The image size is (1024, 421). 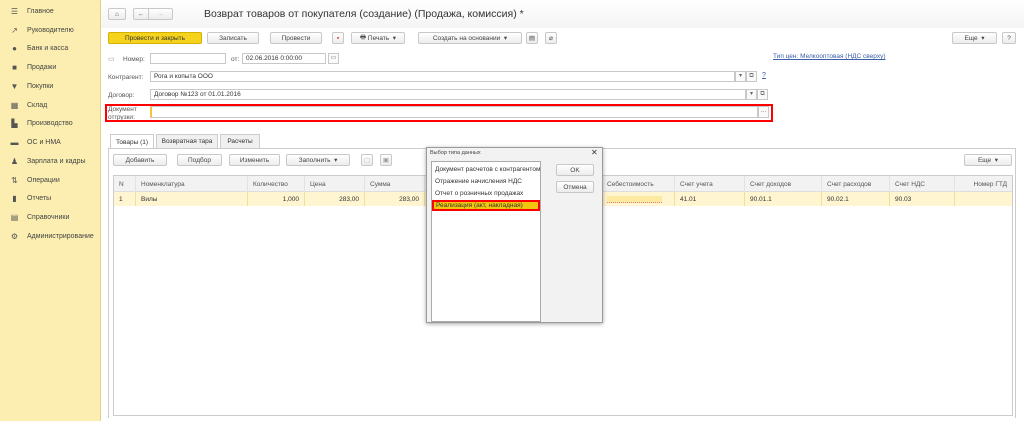 I want to click on counterparty-field: Рога и копыта ООО, so click(x=442, y=76).